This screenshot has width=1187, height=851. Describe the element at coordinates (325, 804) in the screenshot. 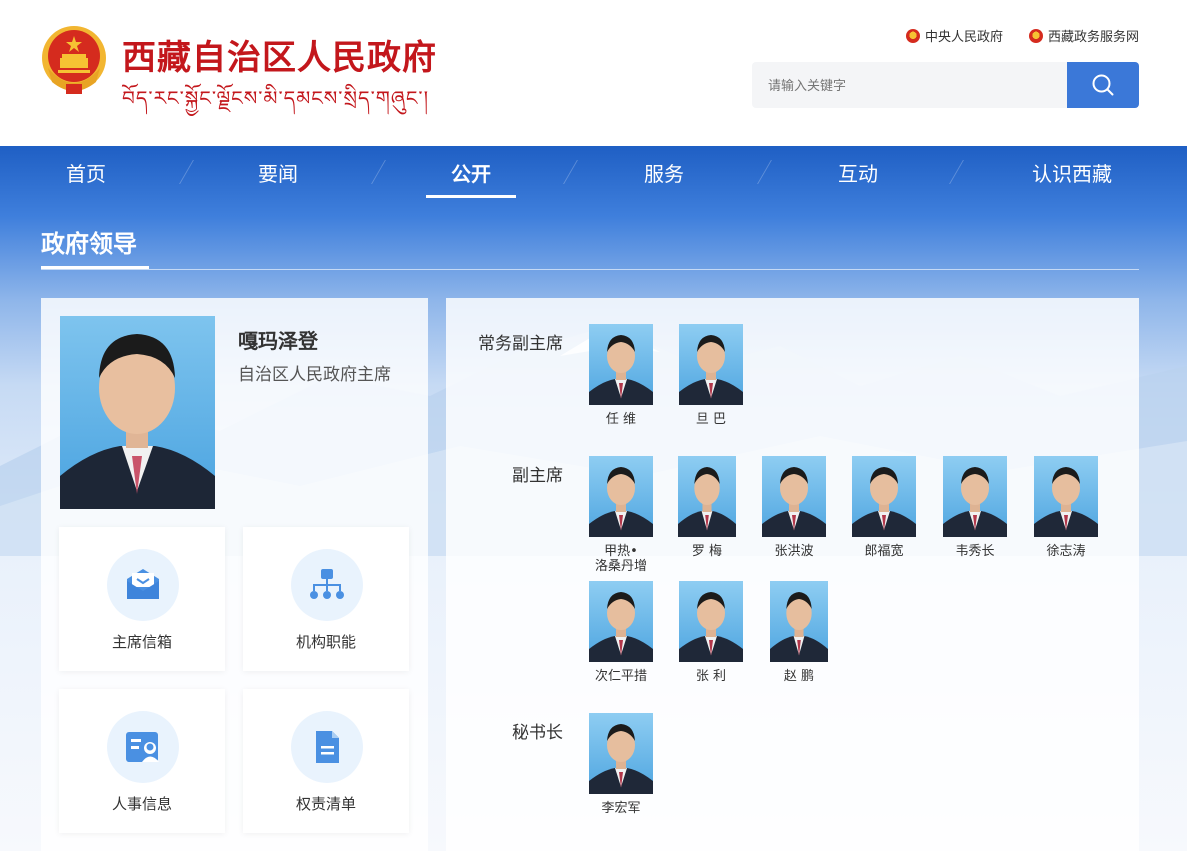

I see `tile-label: 权责清单` at that location.